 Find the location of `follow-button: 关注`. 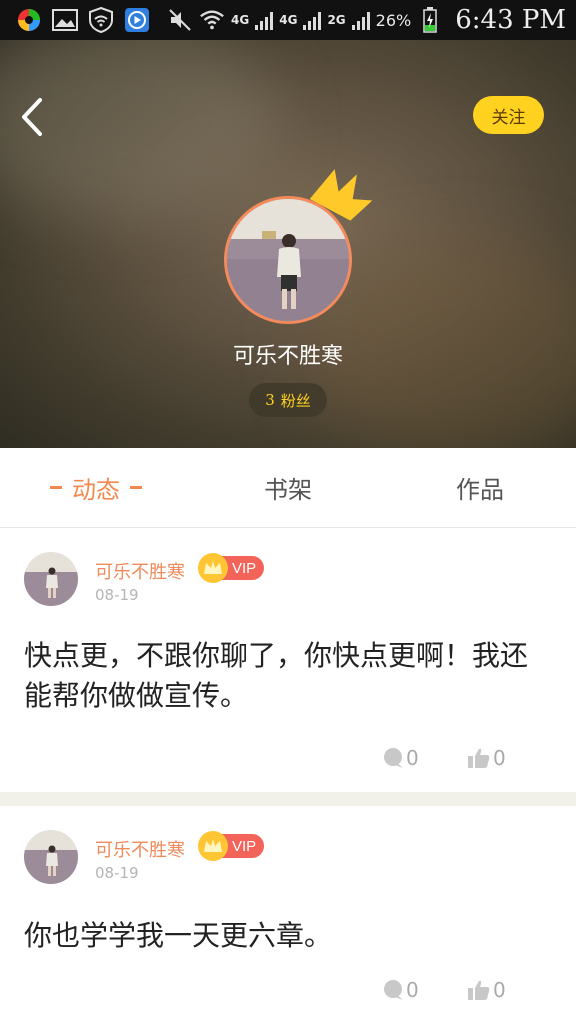

follow-button: 关注 is located at coordinates (508, 115).